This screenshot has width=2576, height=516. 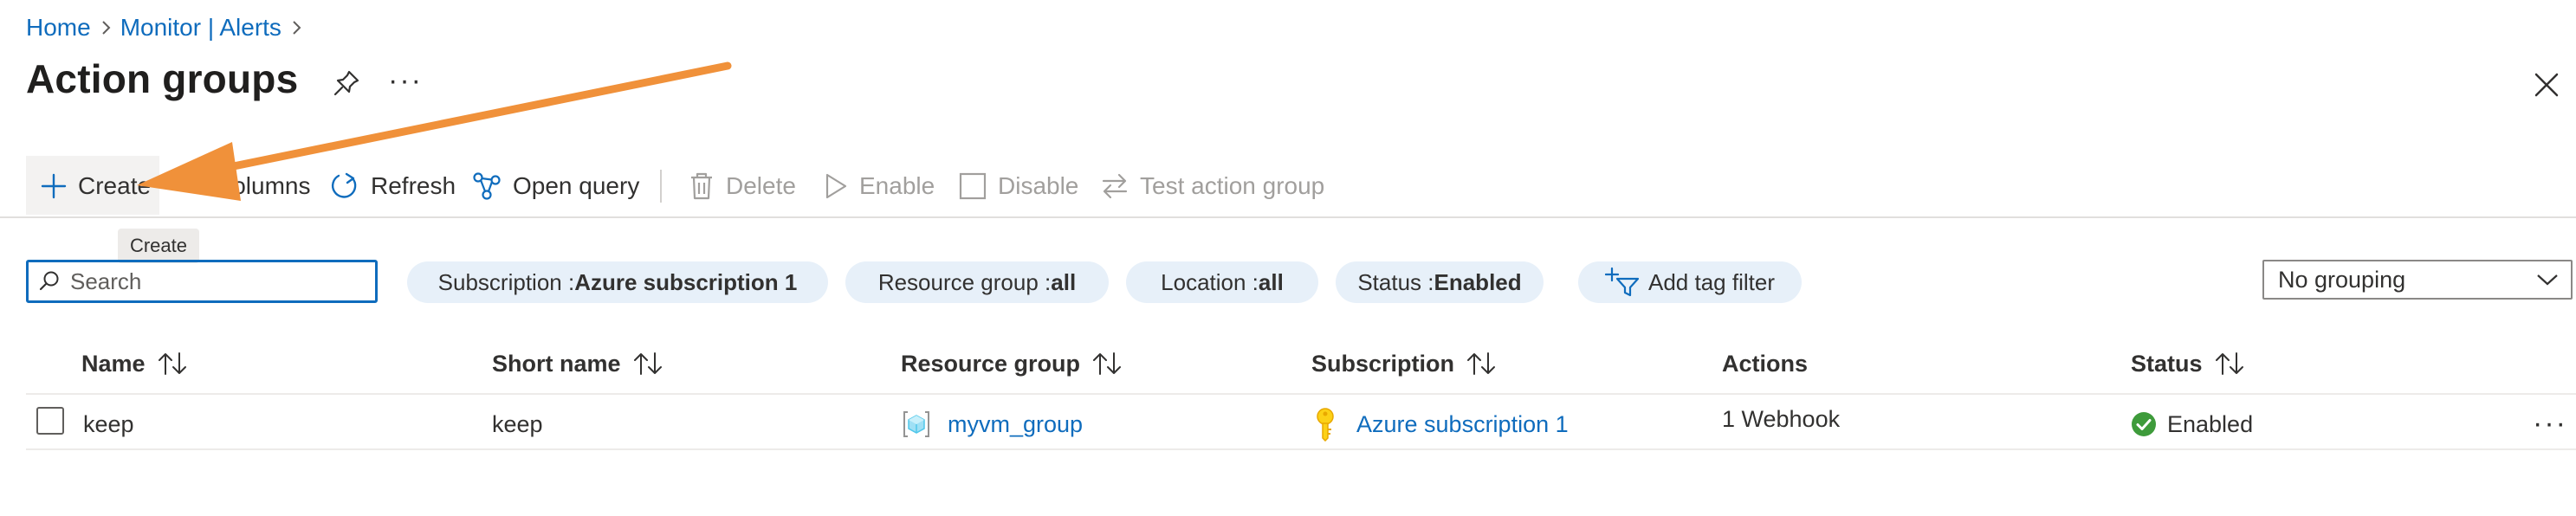 What do you see at coordinates (576, 185) in the screenshot?
I see `open-query-label: Open query` at bounding box center [576, 185].